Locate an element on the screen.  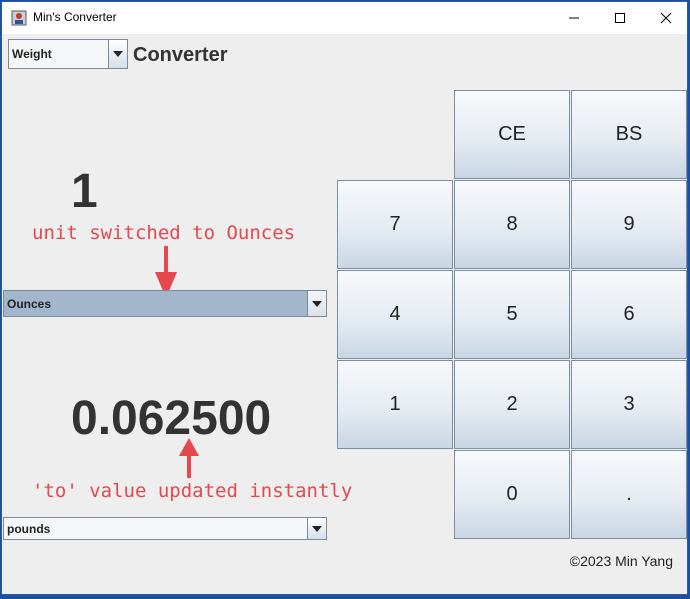
to-unit-select: pounds is located at coordinates (165, 528).